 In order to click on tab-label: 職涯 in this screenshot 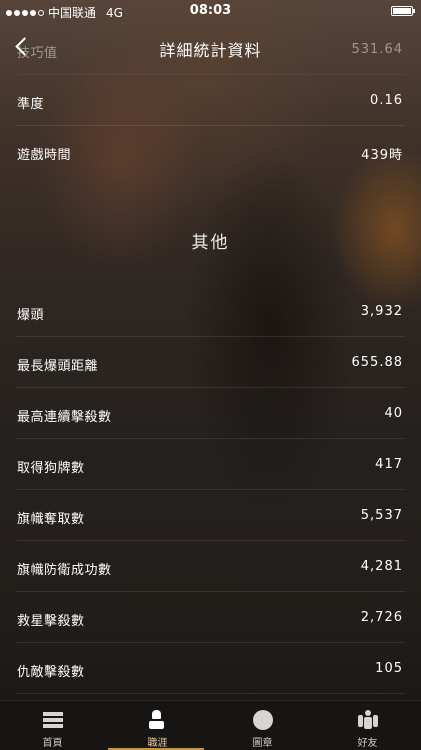, I will do `click(157, 743)`.